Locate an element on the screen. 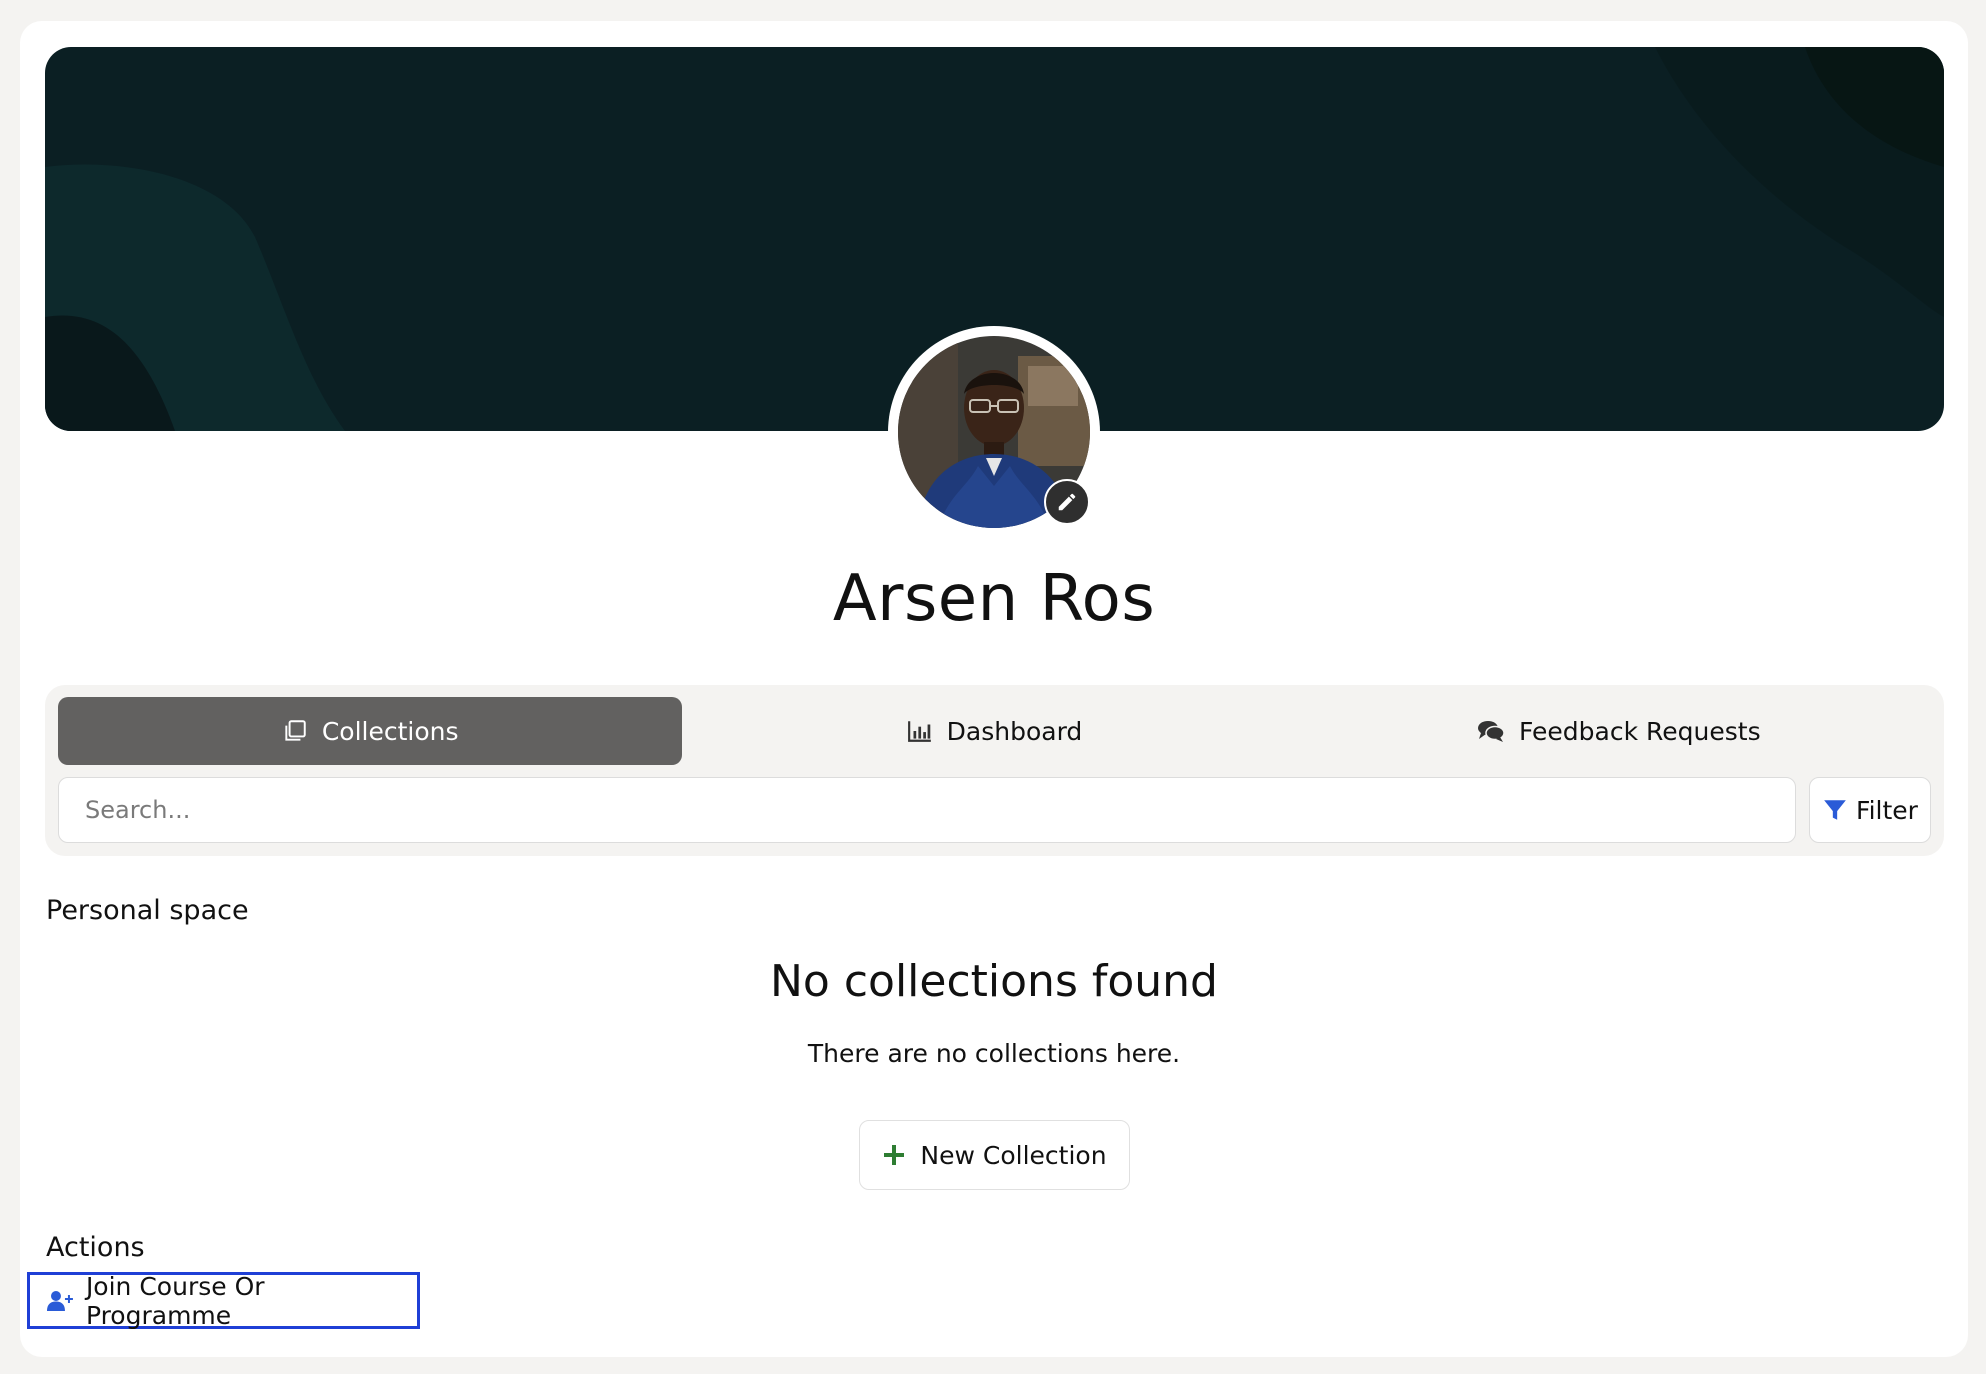 The image size is (1986, 1374). new-collection-button: New Collection is located at coordinates (994, 1155).